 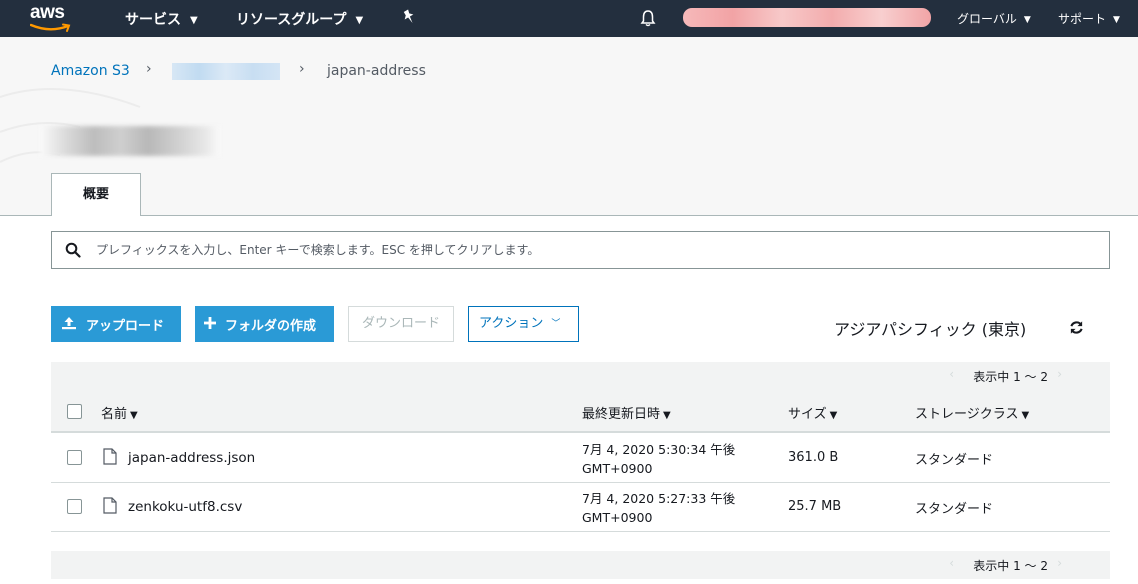 What do you see at coordinates (659, 449) in the screenshot?
I see `last-modified-date: 7月 4, 2020 5:30:34 午後` at bounding box center [659, 449].